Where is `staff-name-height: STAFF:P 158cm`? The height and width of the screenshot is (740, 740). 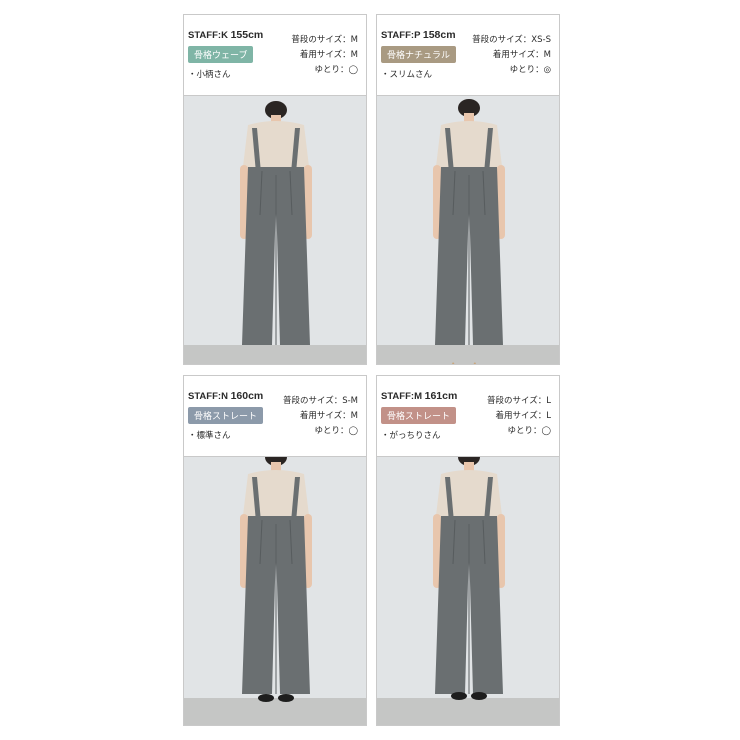
staff-name-height: STAFF:P 158cm is located at coordinates (429, 35).